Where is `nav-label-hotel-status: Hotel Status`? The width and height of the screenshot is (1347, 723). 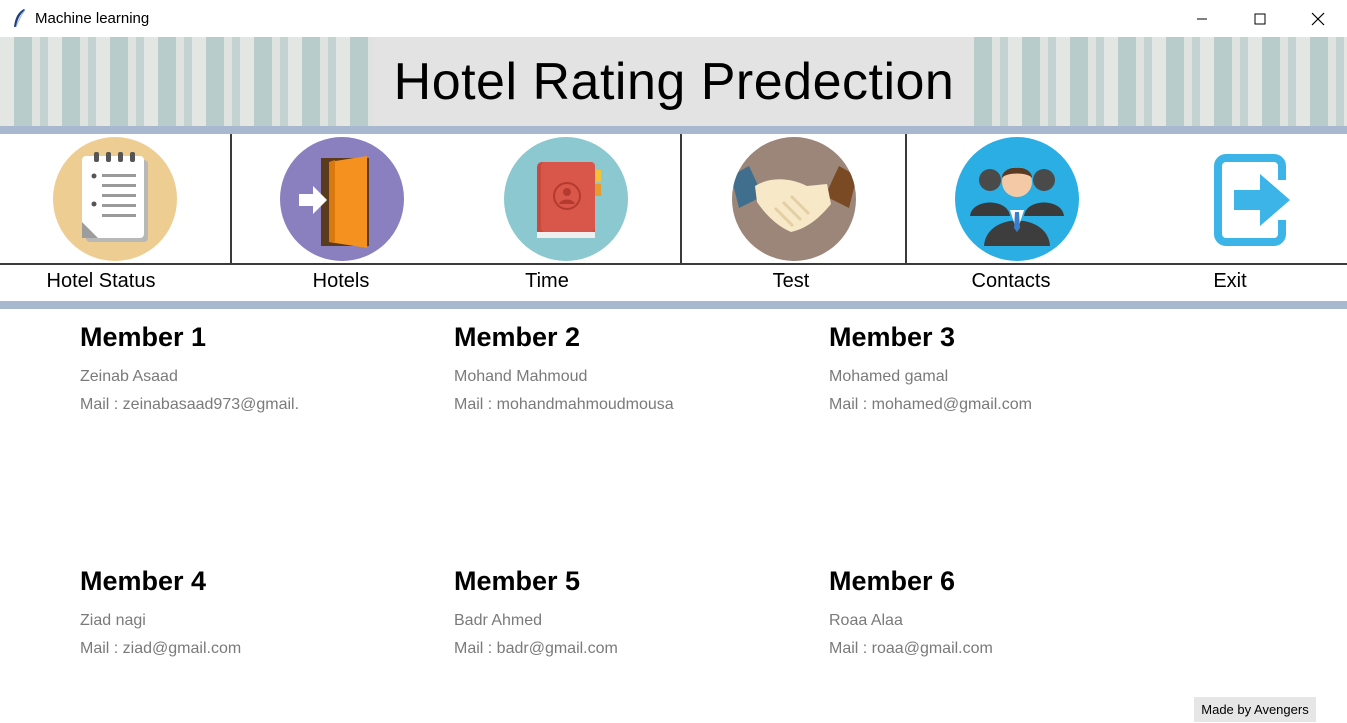
nav-label-hotel-status: Hotel Status is located at coordinates (101, 281).